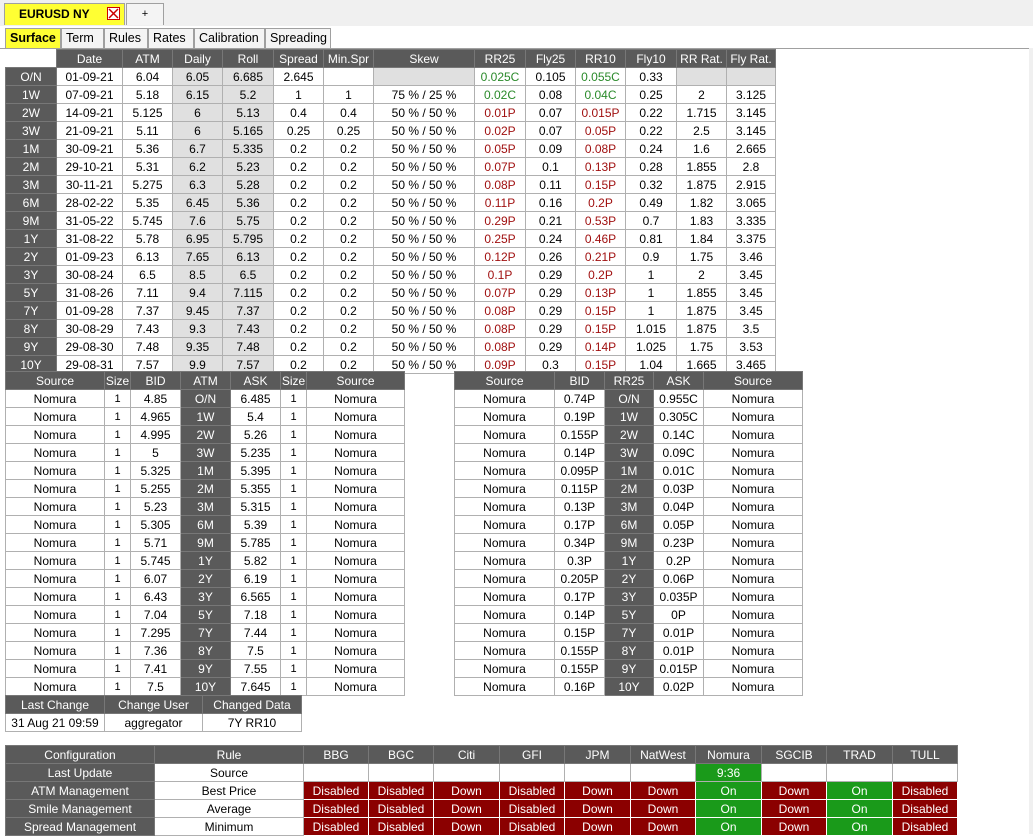  Describe the element at coordinates (925, 808) in the screenshot. I see `status-tull: Disabled` at that location.